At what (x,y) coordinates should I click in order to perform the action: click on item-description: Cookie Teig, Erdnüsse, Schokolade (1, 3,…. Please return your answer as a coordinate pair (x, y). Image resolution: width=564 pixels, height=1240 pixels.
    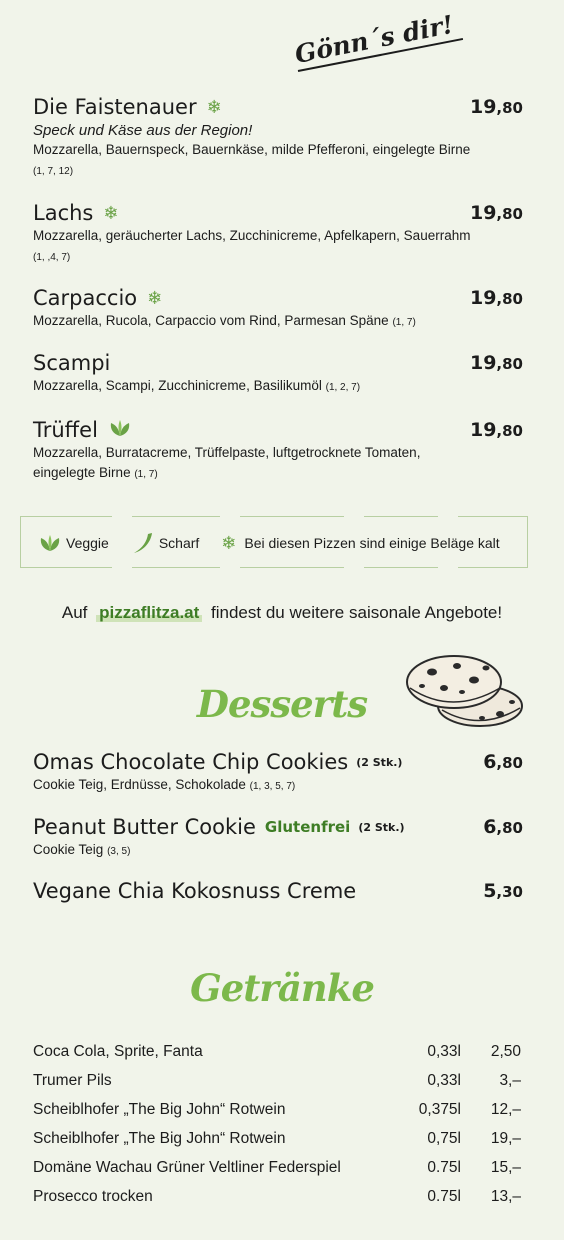
    Looking at the image, I should click on (164, 784).